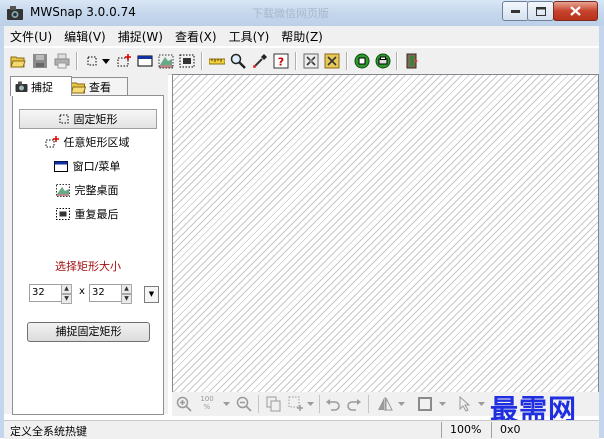 The height and width of the screenshot is (439, 604). Describe the element at coordinates (412, 61) in the screenshot. I see `exit-icon` at that location.